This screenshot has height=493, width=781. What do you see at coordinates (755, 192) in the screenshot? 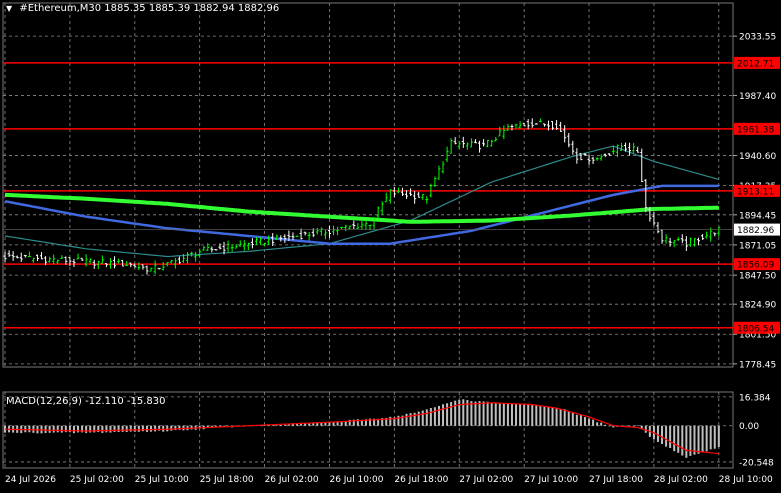
I see `level-price-label: 1913.11` at bounding box center [755, 192].